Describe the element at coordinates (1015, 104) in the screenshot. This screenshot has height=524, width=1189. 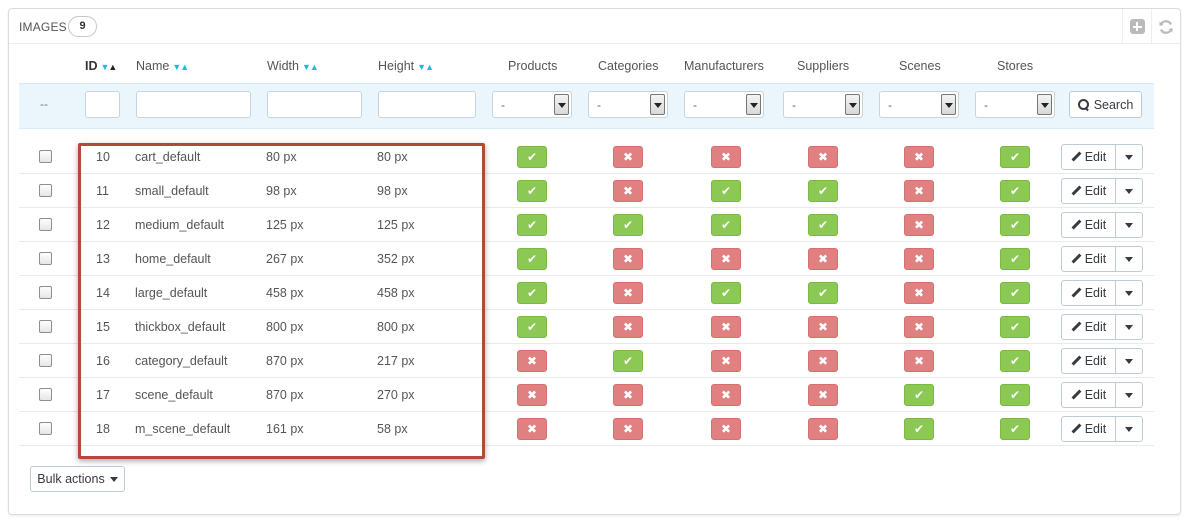
I see `filter-stores-select: -` at that location.